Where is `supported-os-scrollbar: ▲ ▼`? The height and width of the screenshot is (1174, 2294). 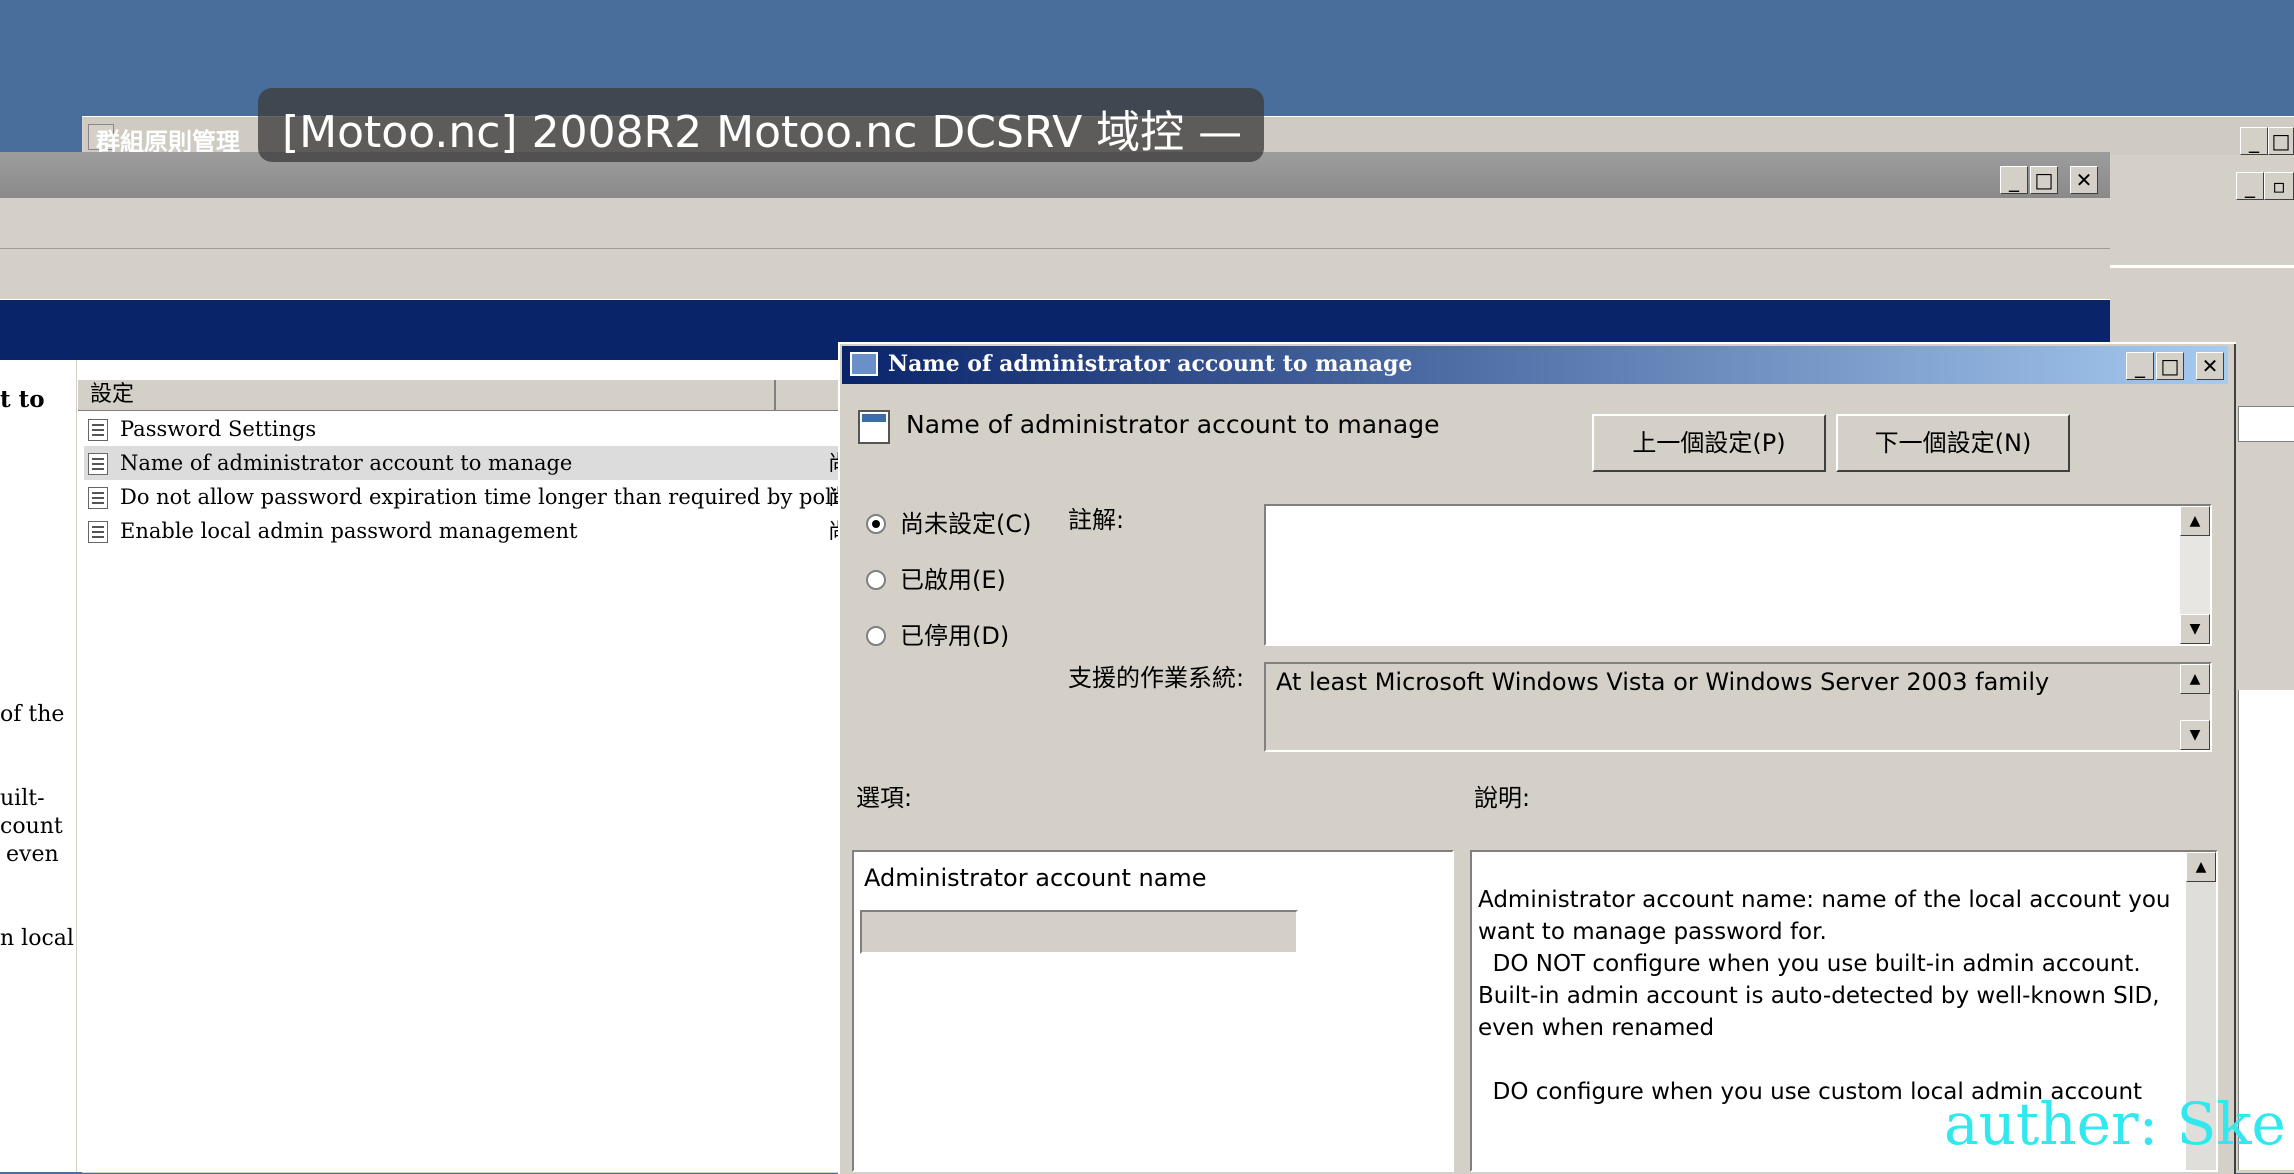
supported-os-scrollbar: ▲ ▼ is located at coordinates (2195, 707).